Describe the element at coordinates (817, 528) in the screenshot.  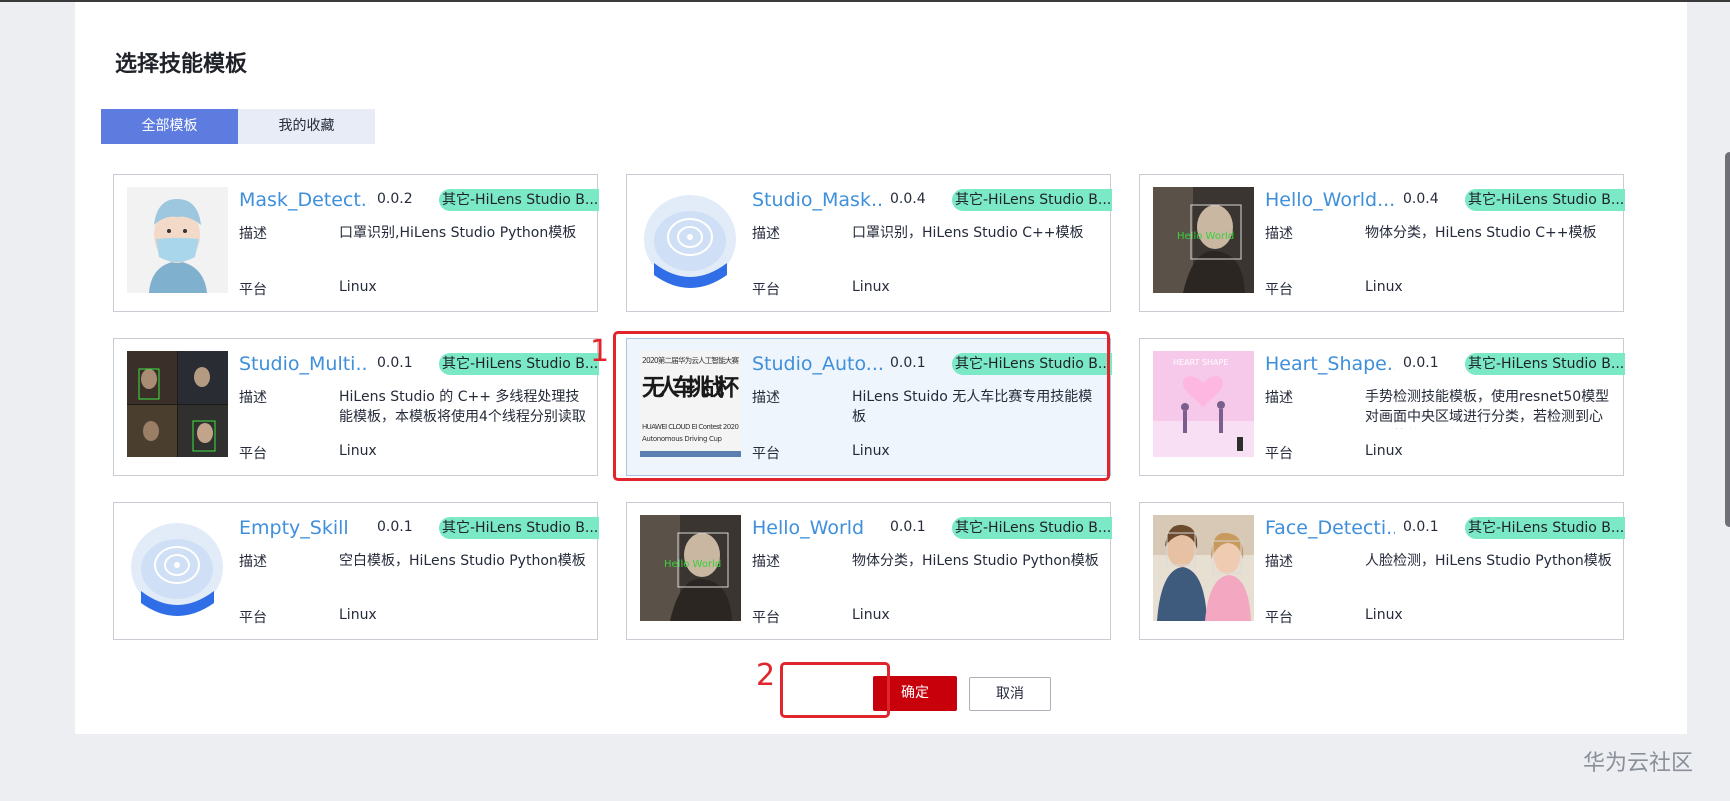
I see `template-name: Hello_World` at that location.